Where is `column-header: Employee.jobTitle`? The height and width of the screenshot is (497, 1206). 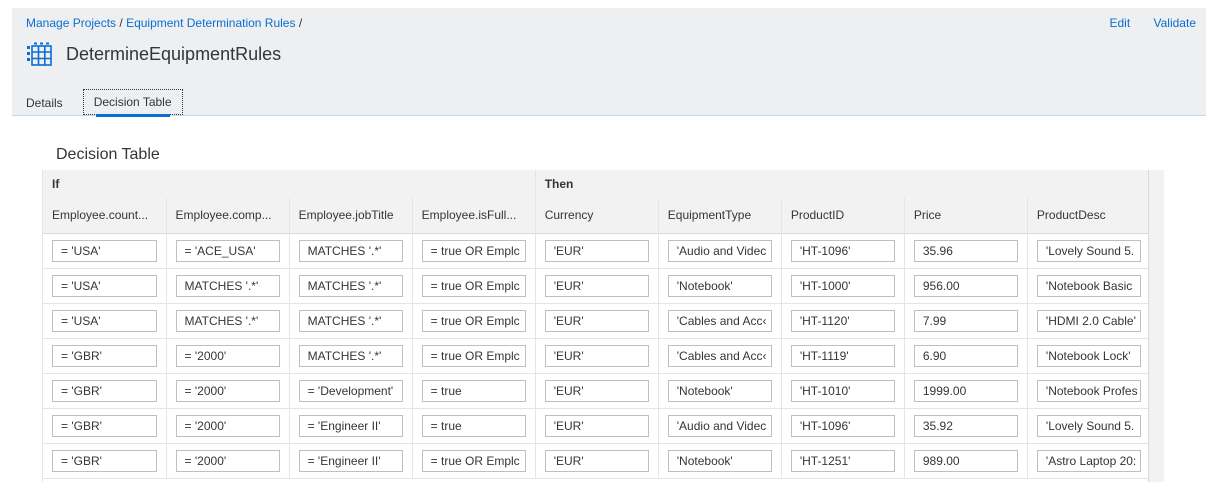 column-header: Employee.jobTitle is located at coordinates (351, 216).